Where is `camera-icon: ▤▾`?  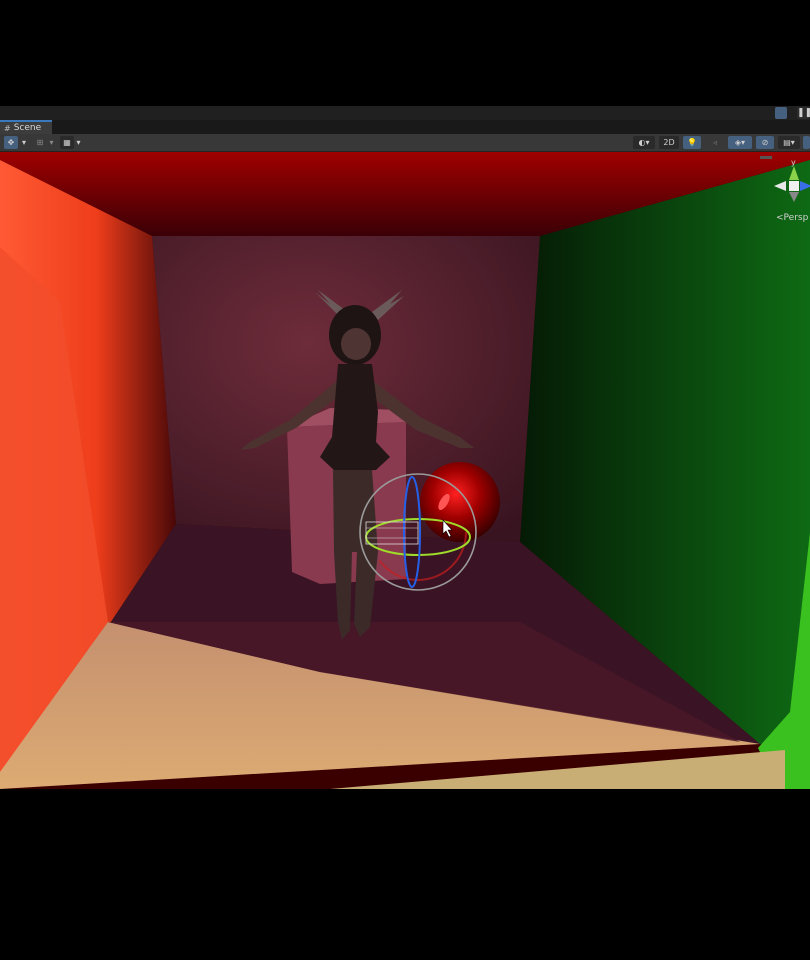
camera-icon: ▤▾ is located at coordinates (789, 142).